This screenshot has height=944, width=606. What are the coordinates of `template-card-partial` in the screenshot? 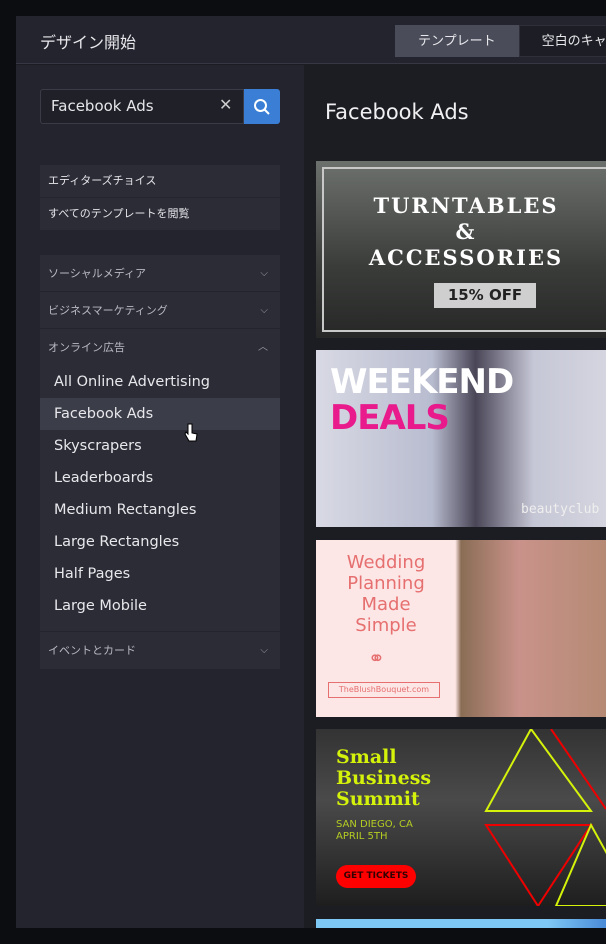 It's located at (461, 923).